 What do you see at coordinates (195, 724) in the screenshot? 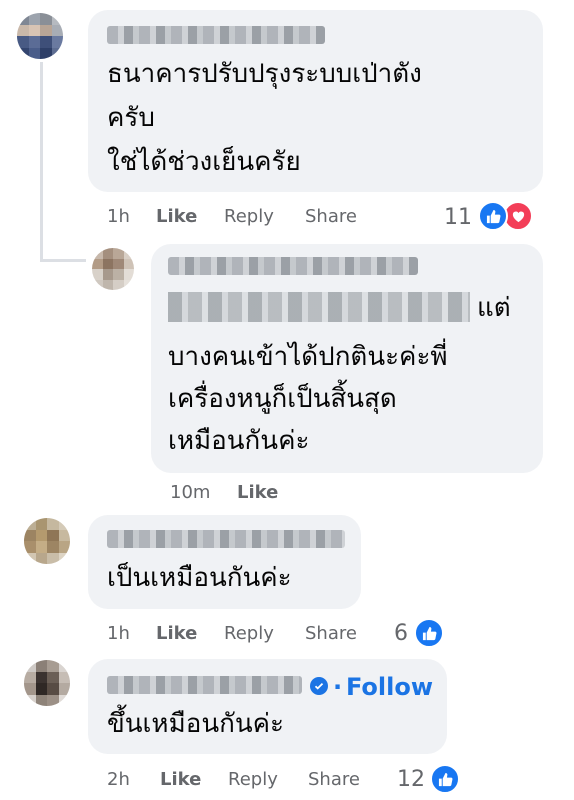
I see `comment-text-line: ขึ้นเหมือนกันค่ะ` at bounding box center [195, 724].